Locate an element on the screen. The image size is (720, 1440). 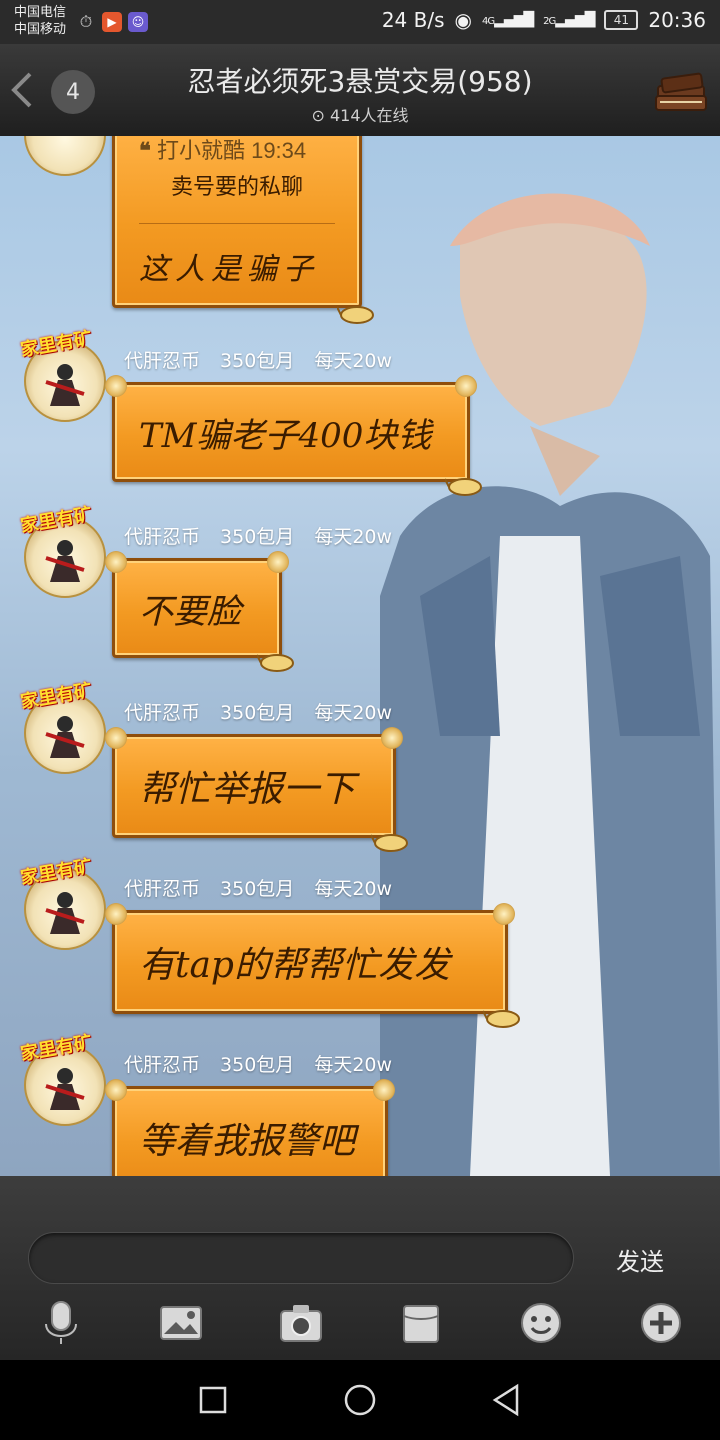
unread-count-badge: 4 is located at coordinates (73, 92).